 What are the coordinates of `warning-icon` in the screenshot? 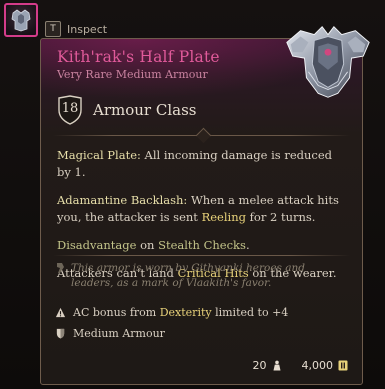 It's located at (60, 312).